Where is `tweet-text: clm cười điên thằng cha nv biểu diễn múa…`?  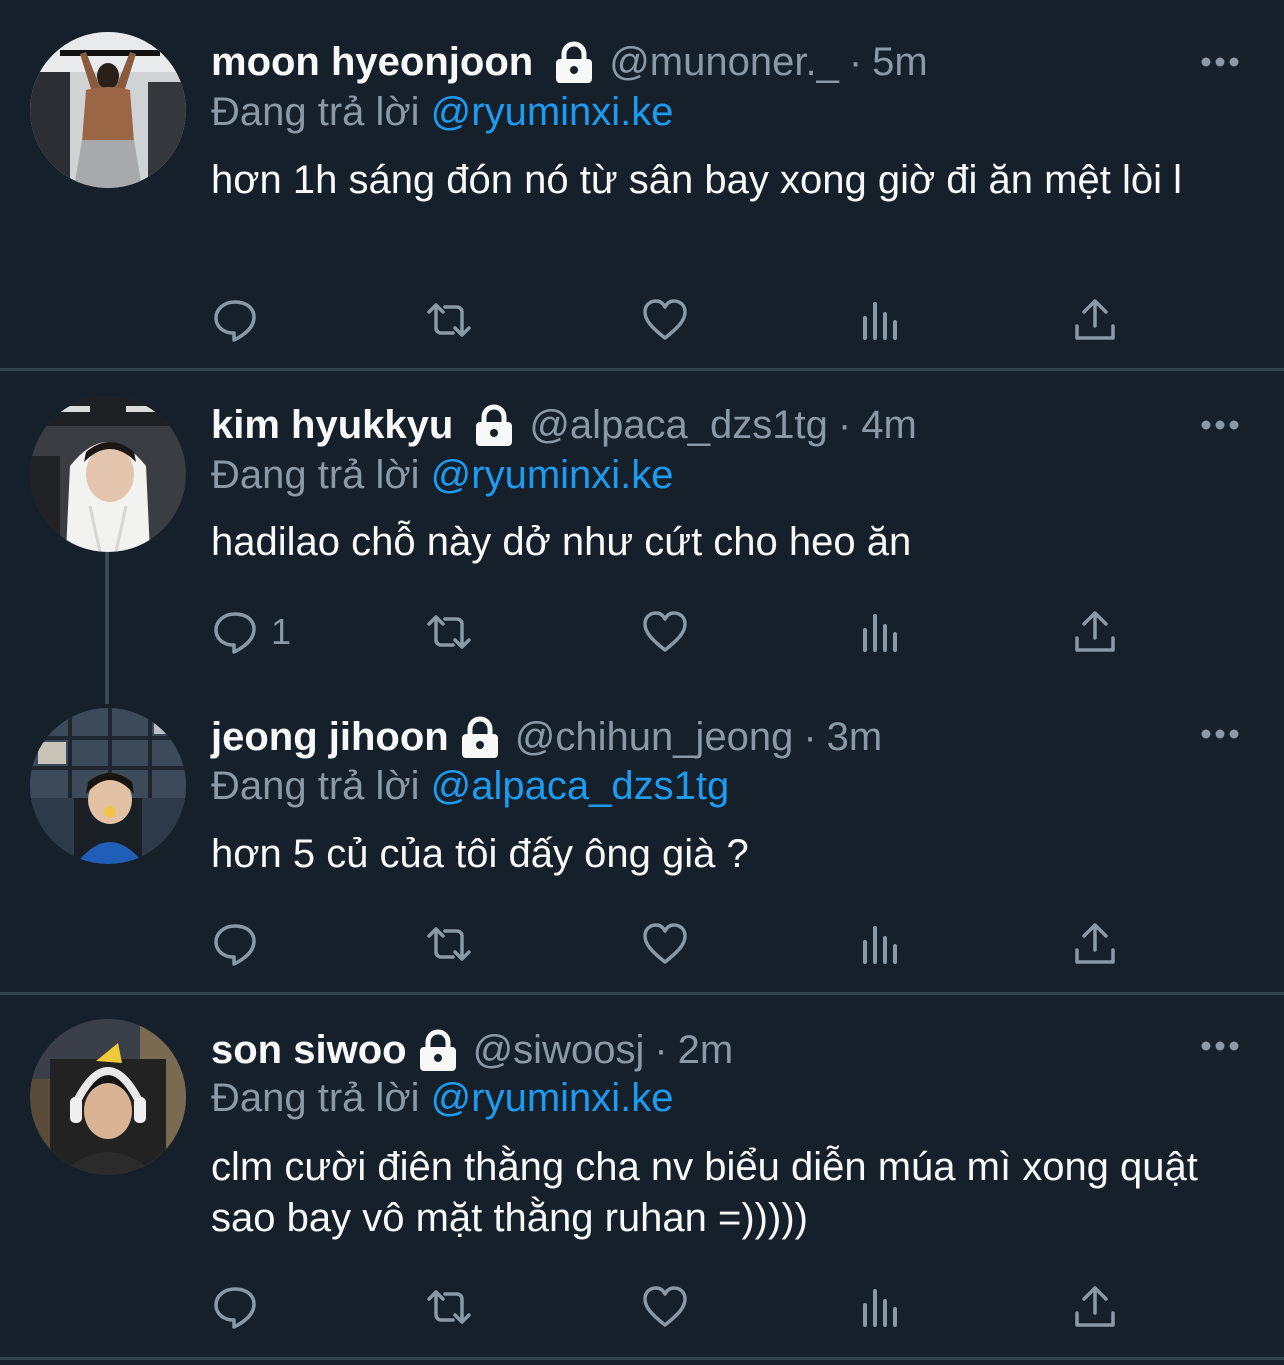
tweet-text: clm cười điên thằng cha nv biểu diễn múa… is located at coordinates (704, 1192).